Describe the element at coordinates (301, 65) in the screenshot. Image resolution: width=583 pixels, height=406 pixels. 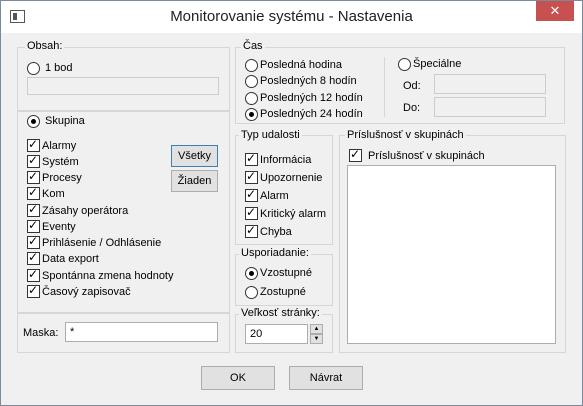
I see `last-hour-label: Posledná hodina` at that location.